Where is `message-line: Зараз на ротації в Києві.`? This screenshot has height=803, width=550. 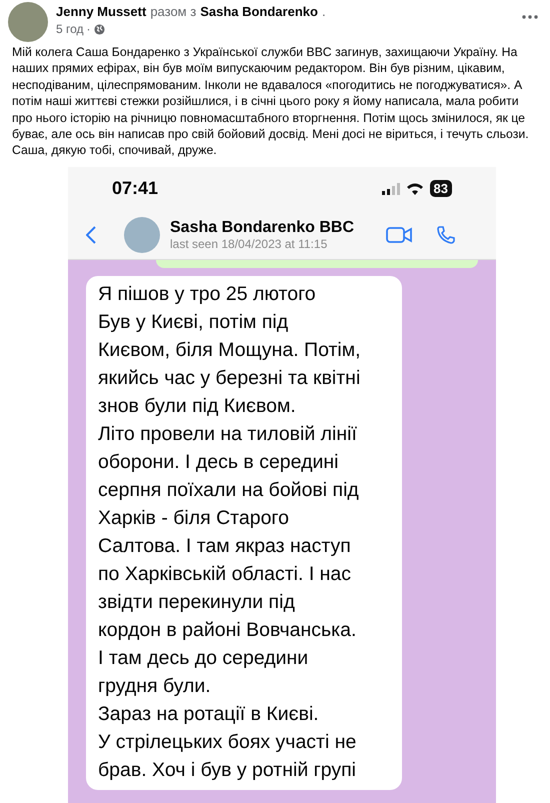
message-line: Зараз на ротації в Києві. is located at coordinates (209, 714).